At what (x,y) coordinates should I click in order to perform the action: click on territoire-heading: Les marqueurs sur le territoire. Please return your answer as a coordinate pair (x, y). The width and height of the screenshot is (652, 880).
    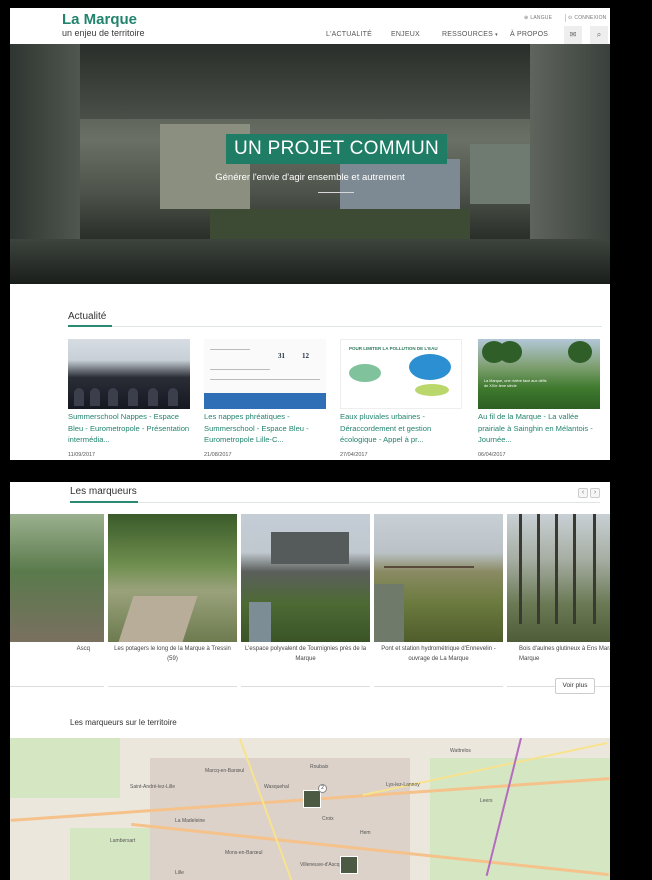
    Looking at the image, I should click on (123, 722).